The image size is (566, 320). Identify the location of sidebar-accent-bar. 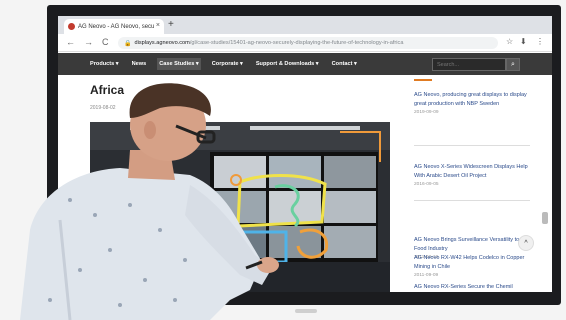
(423, 80).